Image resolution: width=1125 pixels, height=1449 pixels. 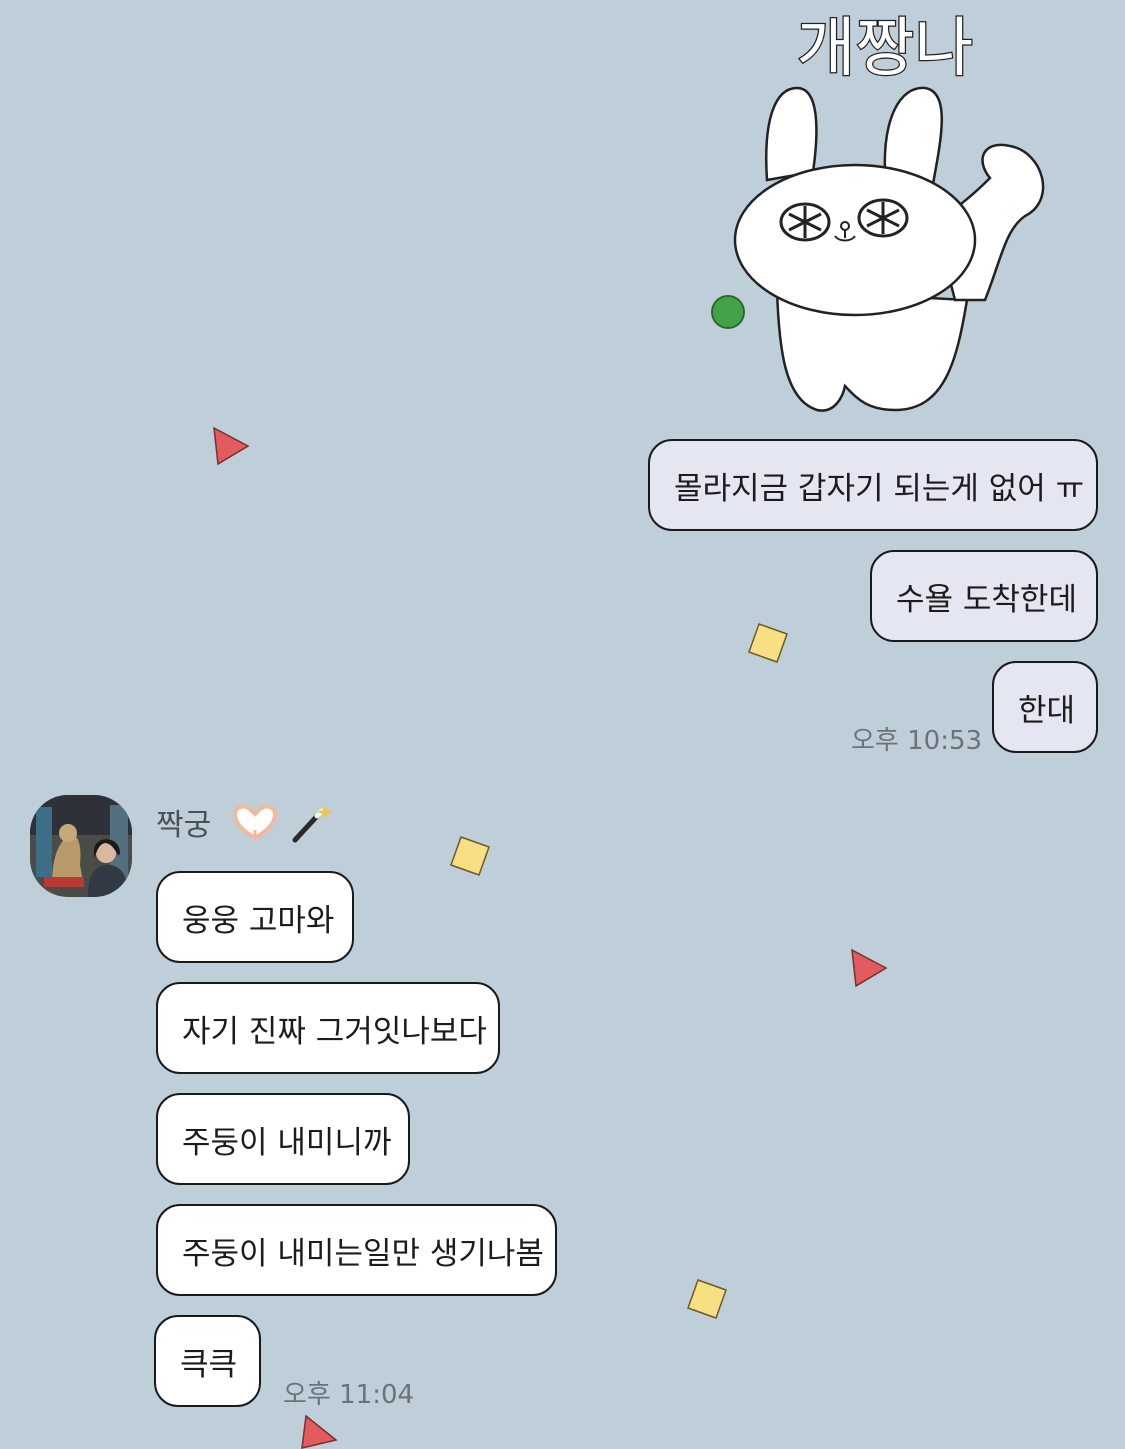 I want to click on message-bubble-incoming: 웅웅 고마와, so click(x=255, y=917).